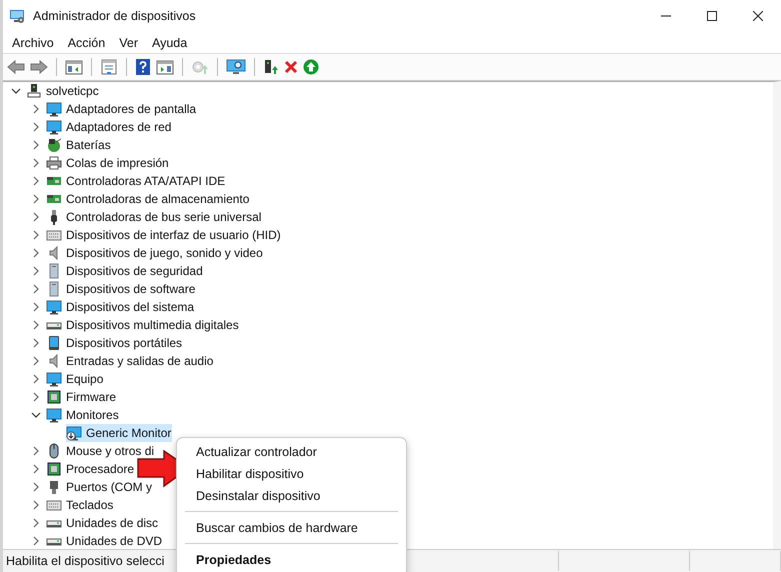  Describe the element at coordinates (122, 109) in the screenshot. I see `tree-item: Adaptadores de pantalla` at that location.